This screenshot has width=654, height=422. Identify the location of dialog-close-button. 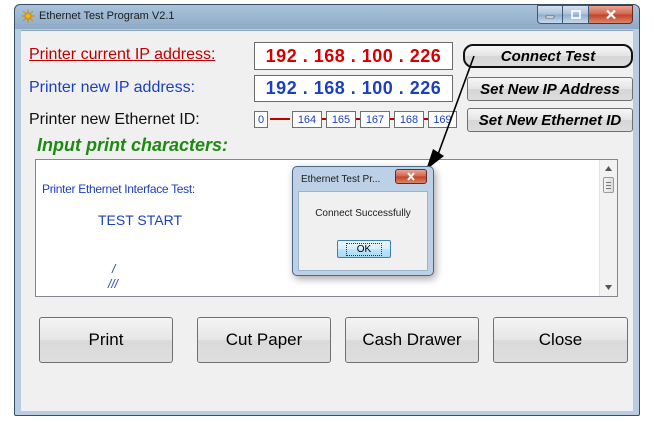
(411, 176).